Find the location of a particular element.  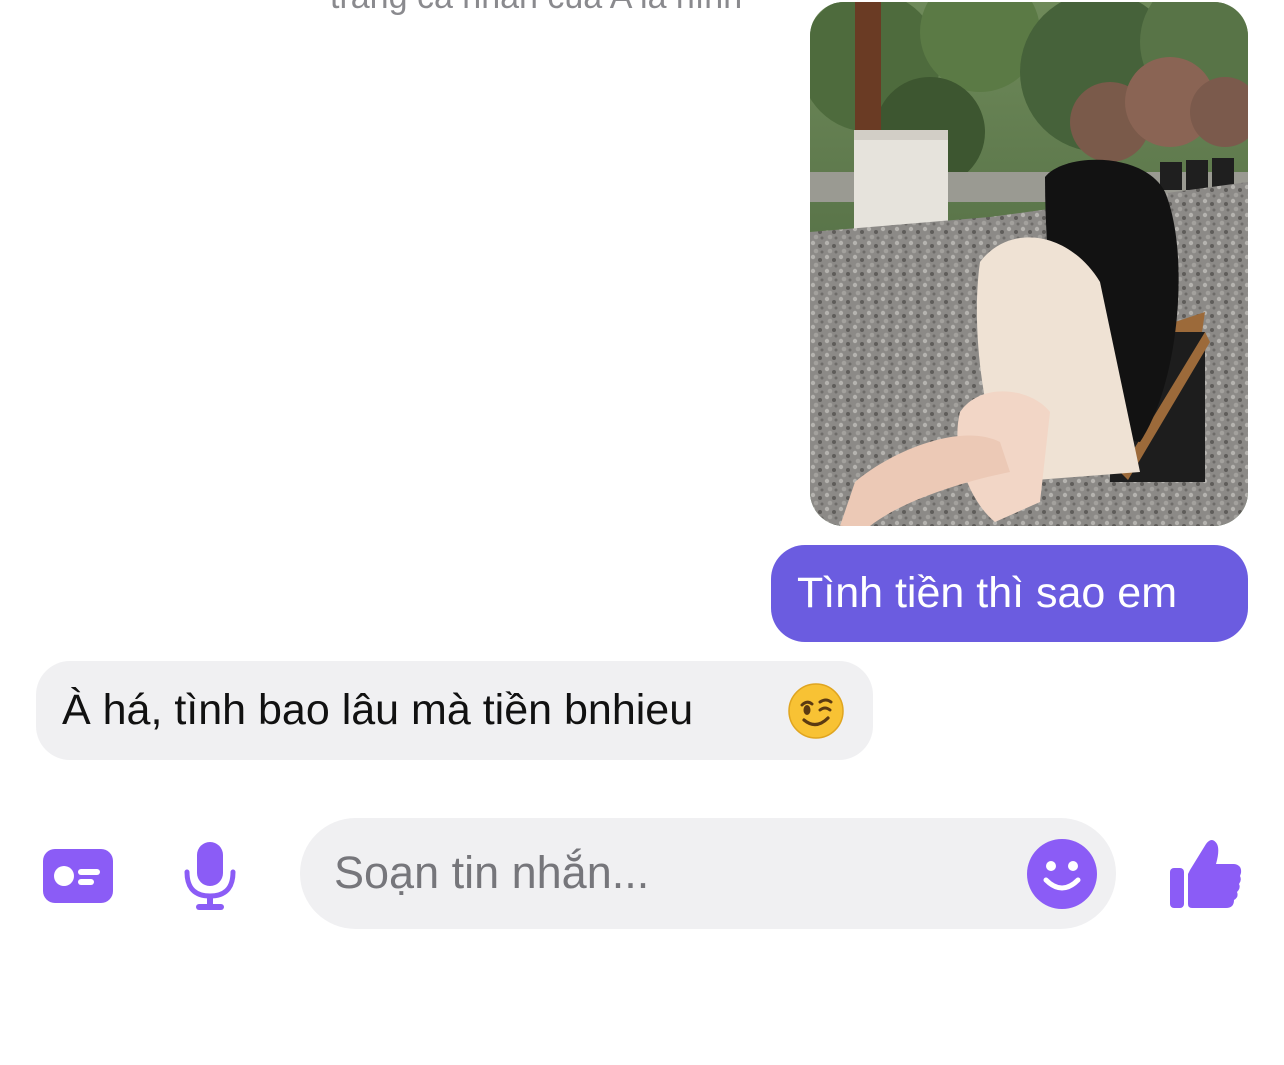

outgoing-message-bubble: Tình tiền thì sao em is located at coordinates (1009, 593).